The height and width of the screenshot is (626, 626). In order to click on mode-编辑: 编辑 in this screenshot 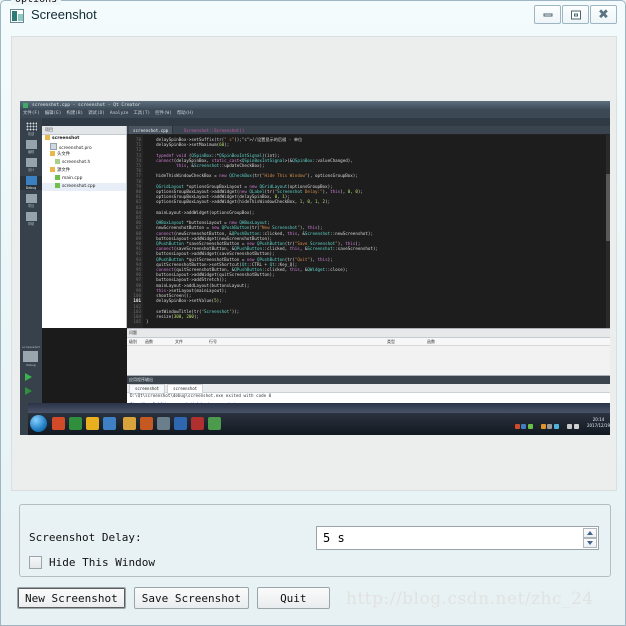, I will do `click(31, 147)`.